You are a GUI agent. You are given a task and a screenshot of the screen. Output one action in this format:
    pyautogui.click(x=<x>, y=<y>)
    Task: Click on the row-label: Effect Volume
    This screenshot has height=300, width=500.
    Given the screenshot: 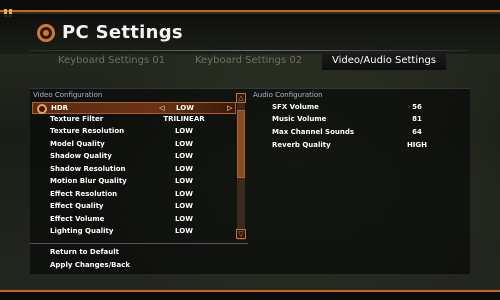 What is the action you would take?
    pyautogui.click(x=77, y=219)
    